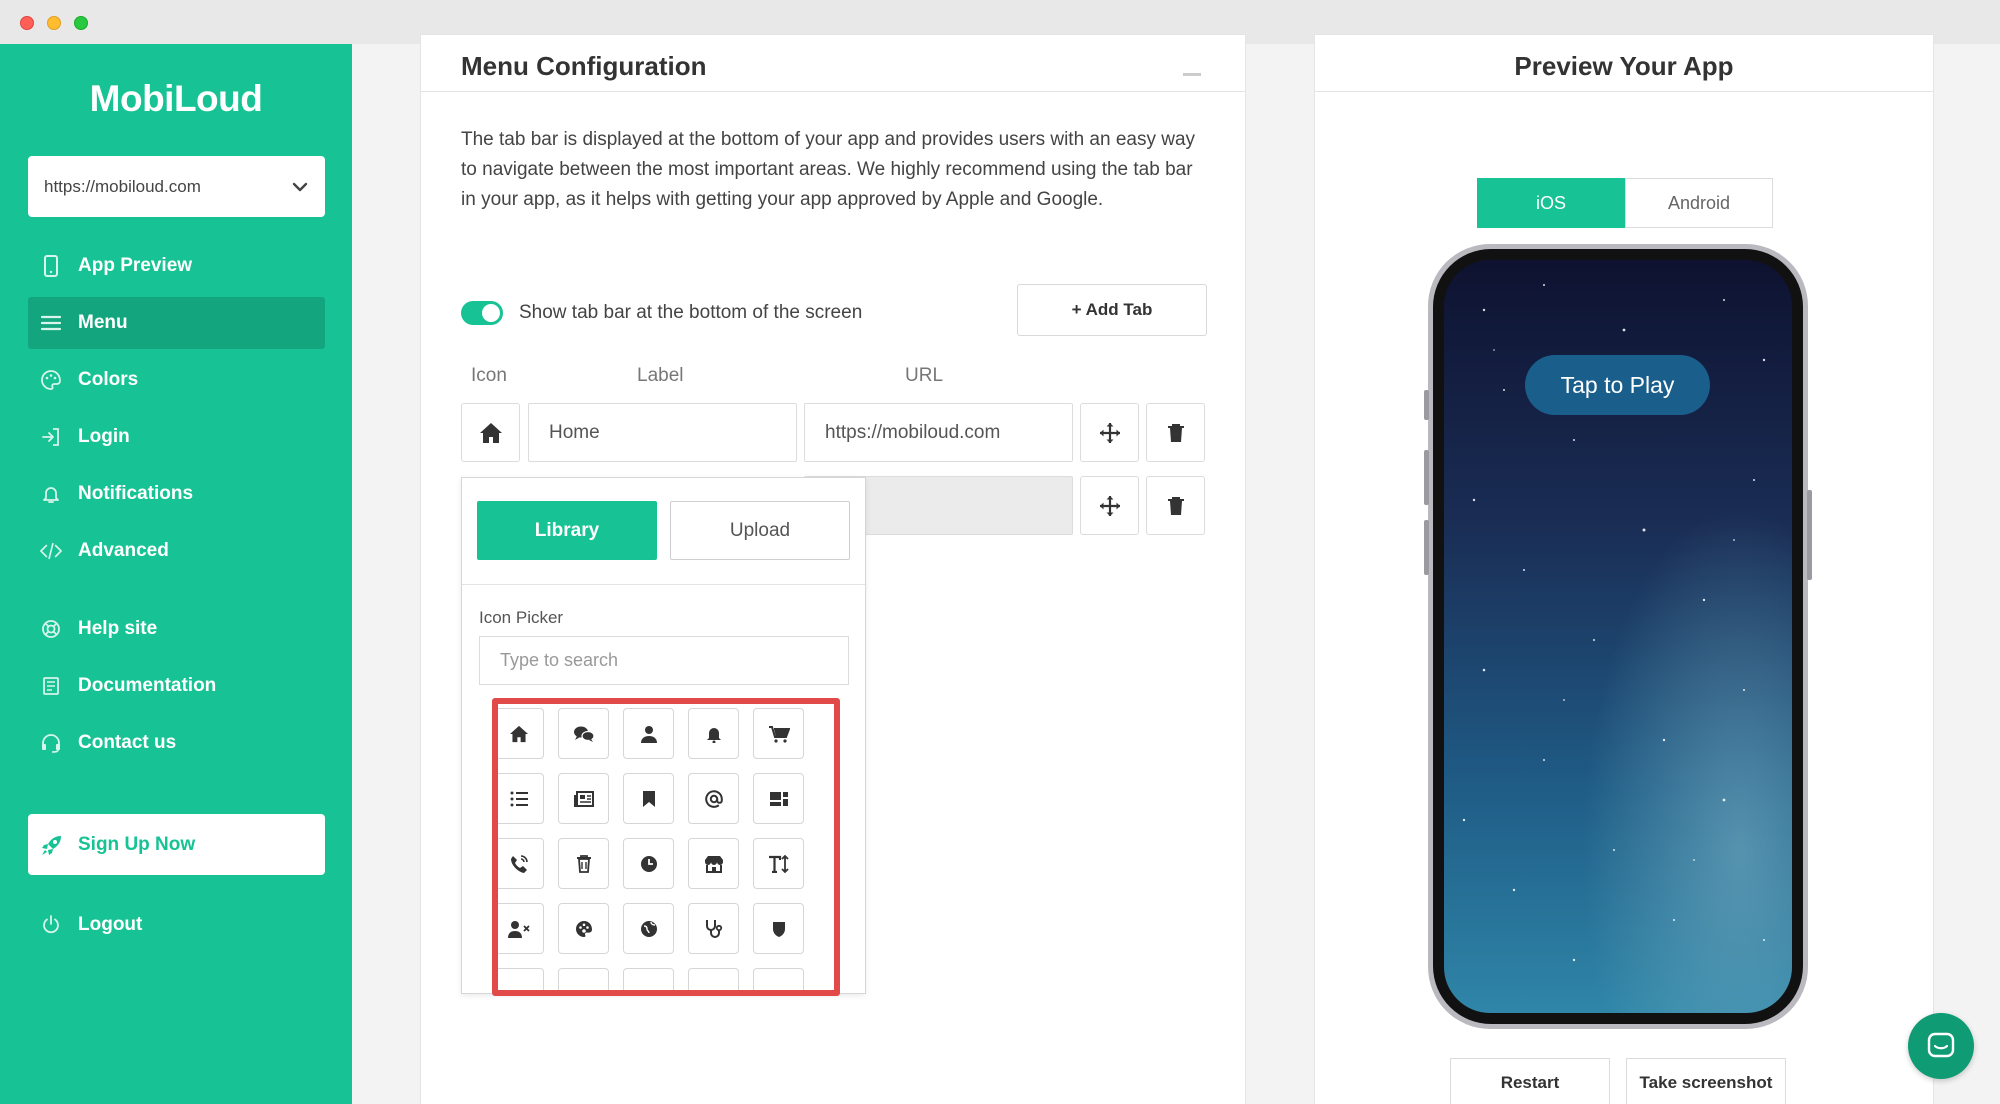 Image resolution: width=2000 pixels, height=1104 pixels. I want to click on add-tab-button: + Add Tab, so click(1112, 310).